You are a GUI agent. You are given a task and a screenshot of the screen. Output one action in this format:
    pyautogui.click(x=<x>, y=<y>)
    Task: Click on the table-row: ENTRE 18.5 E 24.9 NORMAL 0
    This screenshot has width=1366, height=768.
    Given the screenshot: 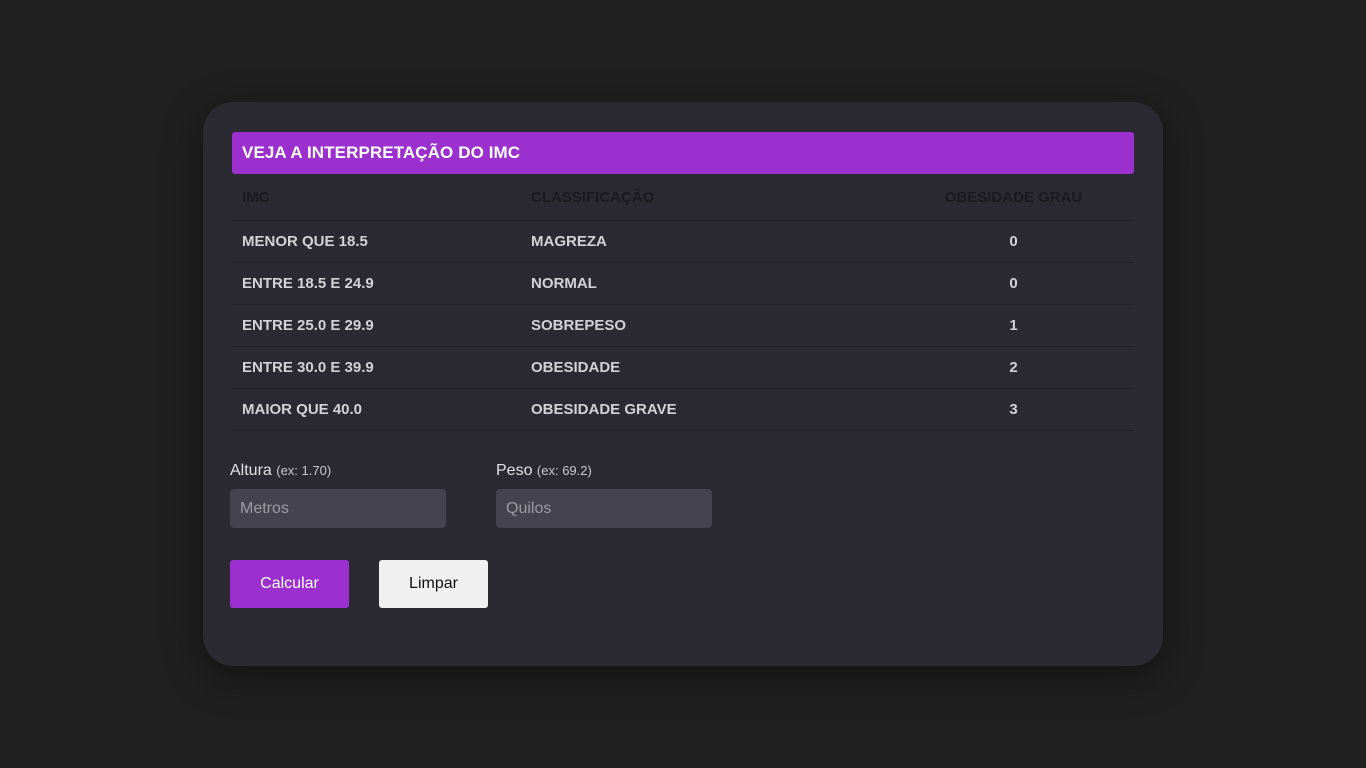 What is the action you would take?
    pyautogui.click(x=683, y=283)
    